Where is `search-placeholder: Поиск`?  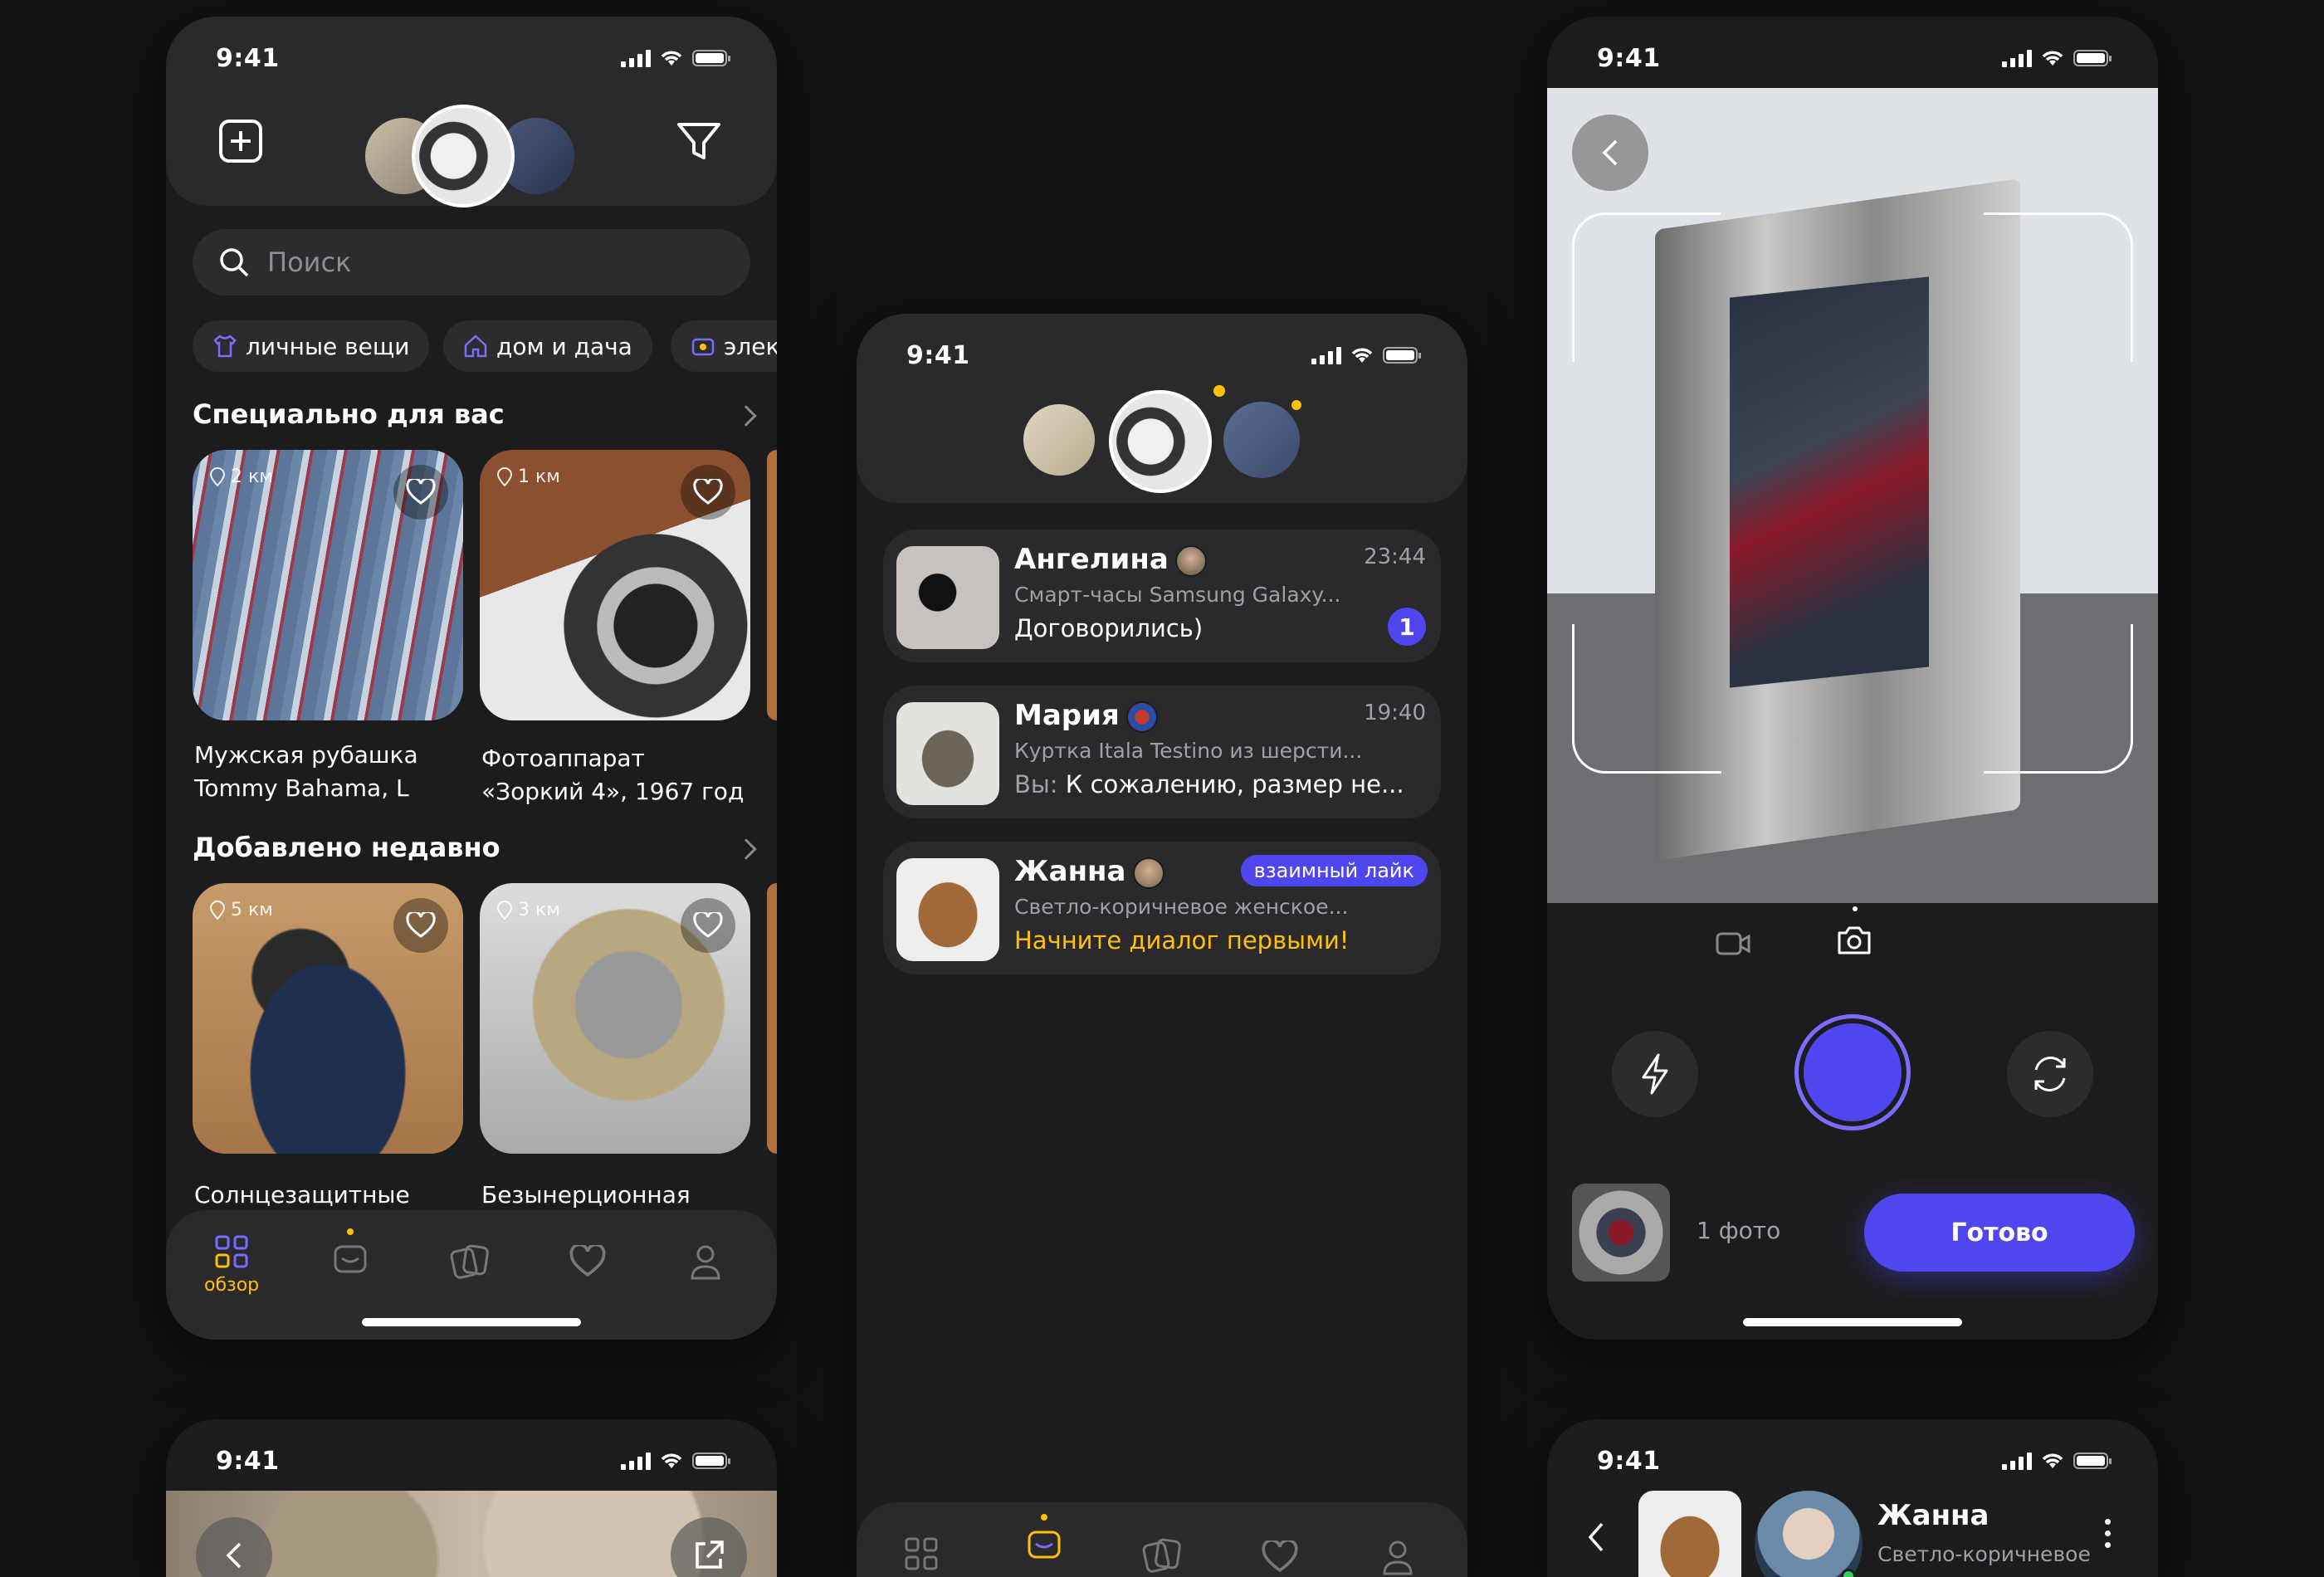
search-placeholder: Поиск is located at coordinates (309, 262).